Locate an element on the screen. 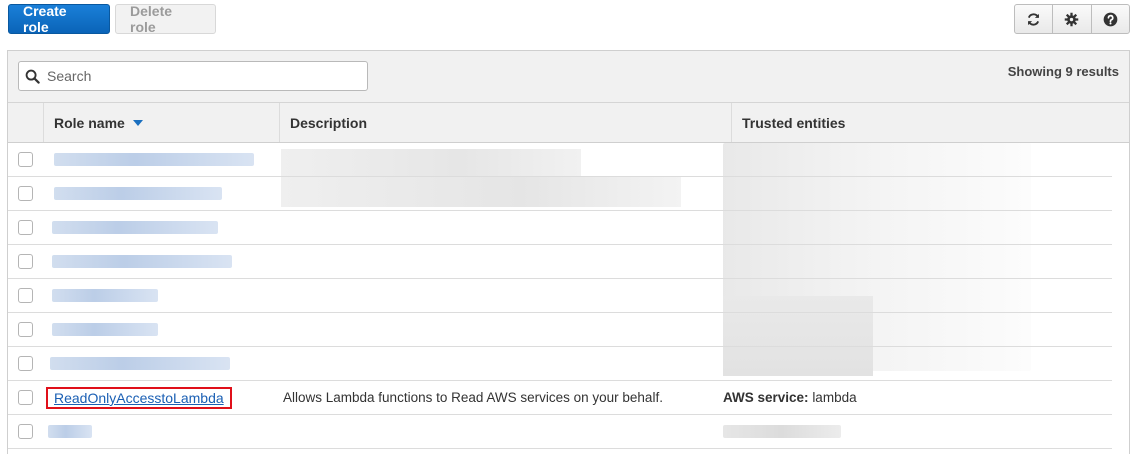  help-icon is located at coordinates (1110, 19).